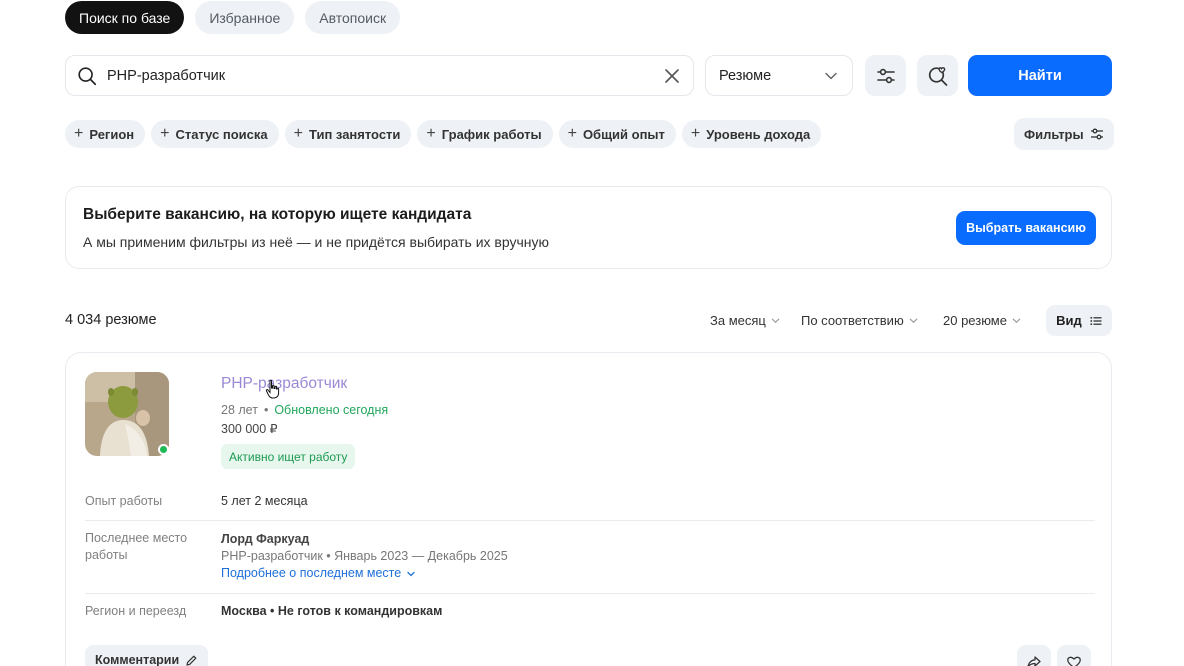 The height and width of the screenshot is (666, 1184). I want to click on list-icon, so click(1096, 320).